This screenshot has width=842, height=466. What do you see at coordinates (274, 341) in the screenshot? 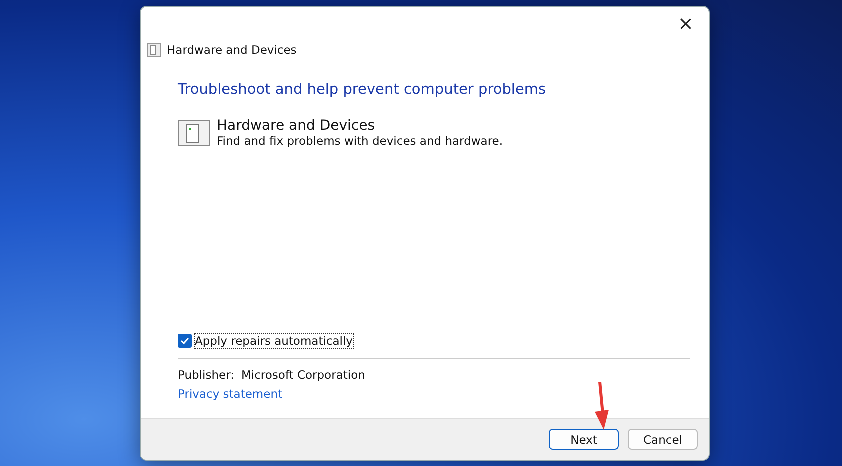
I see `checkbox-label: Apply repairs automatically` at bounding box center [274, 341].